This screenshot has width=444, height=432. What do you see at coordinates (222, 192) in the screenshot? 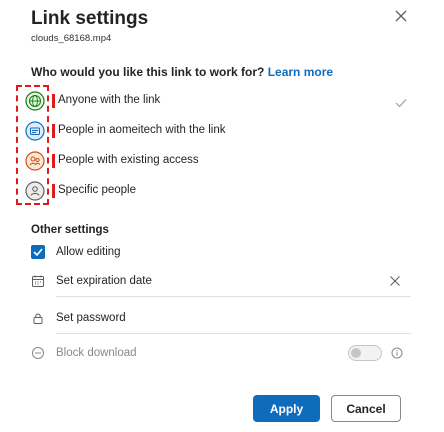
I see `option-specific-people: Specific people` at bounding box center [222, 192].